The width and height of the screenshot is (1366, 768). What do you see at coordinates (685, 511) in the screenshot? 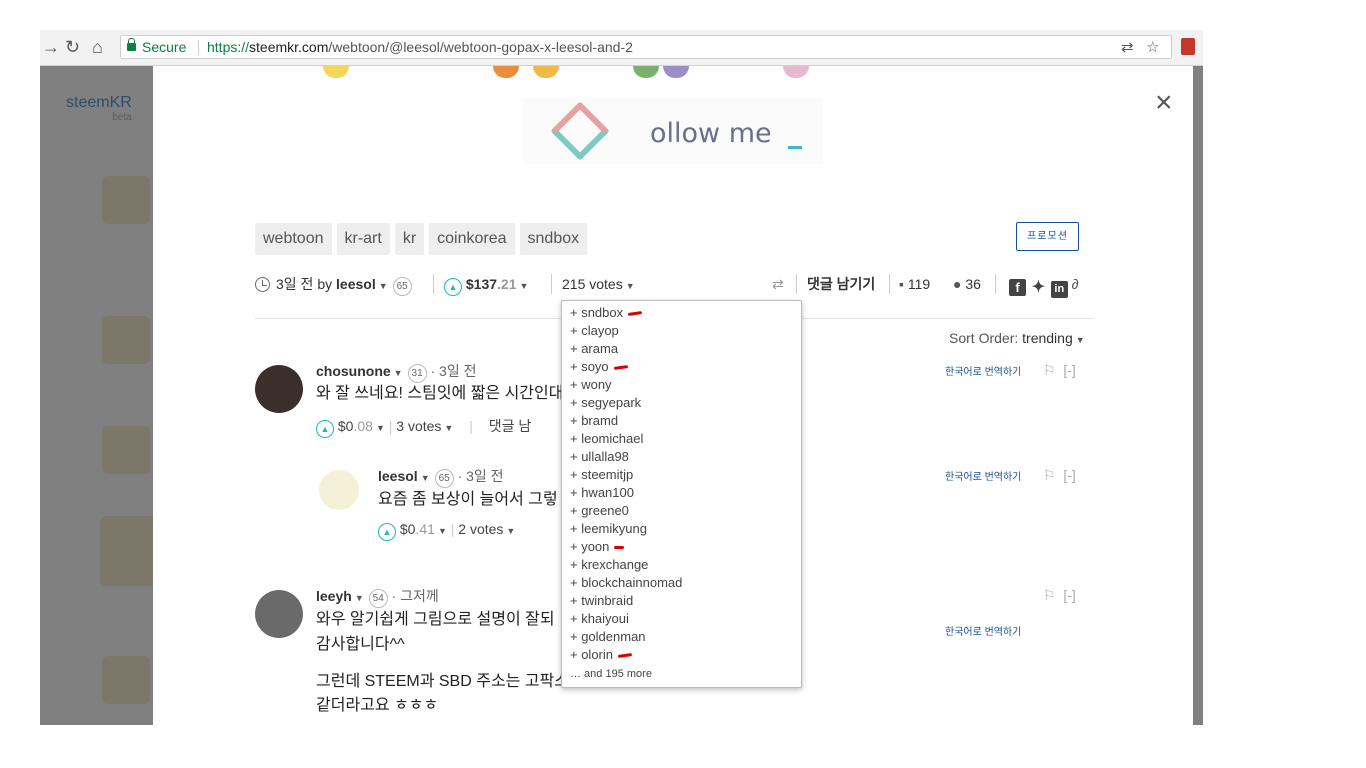
I see `voter-item: + greene0` at bounding box center [685, 511].